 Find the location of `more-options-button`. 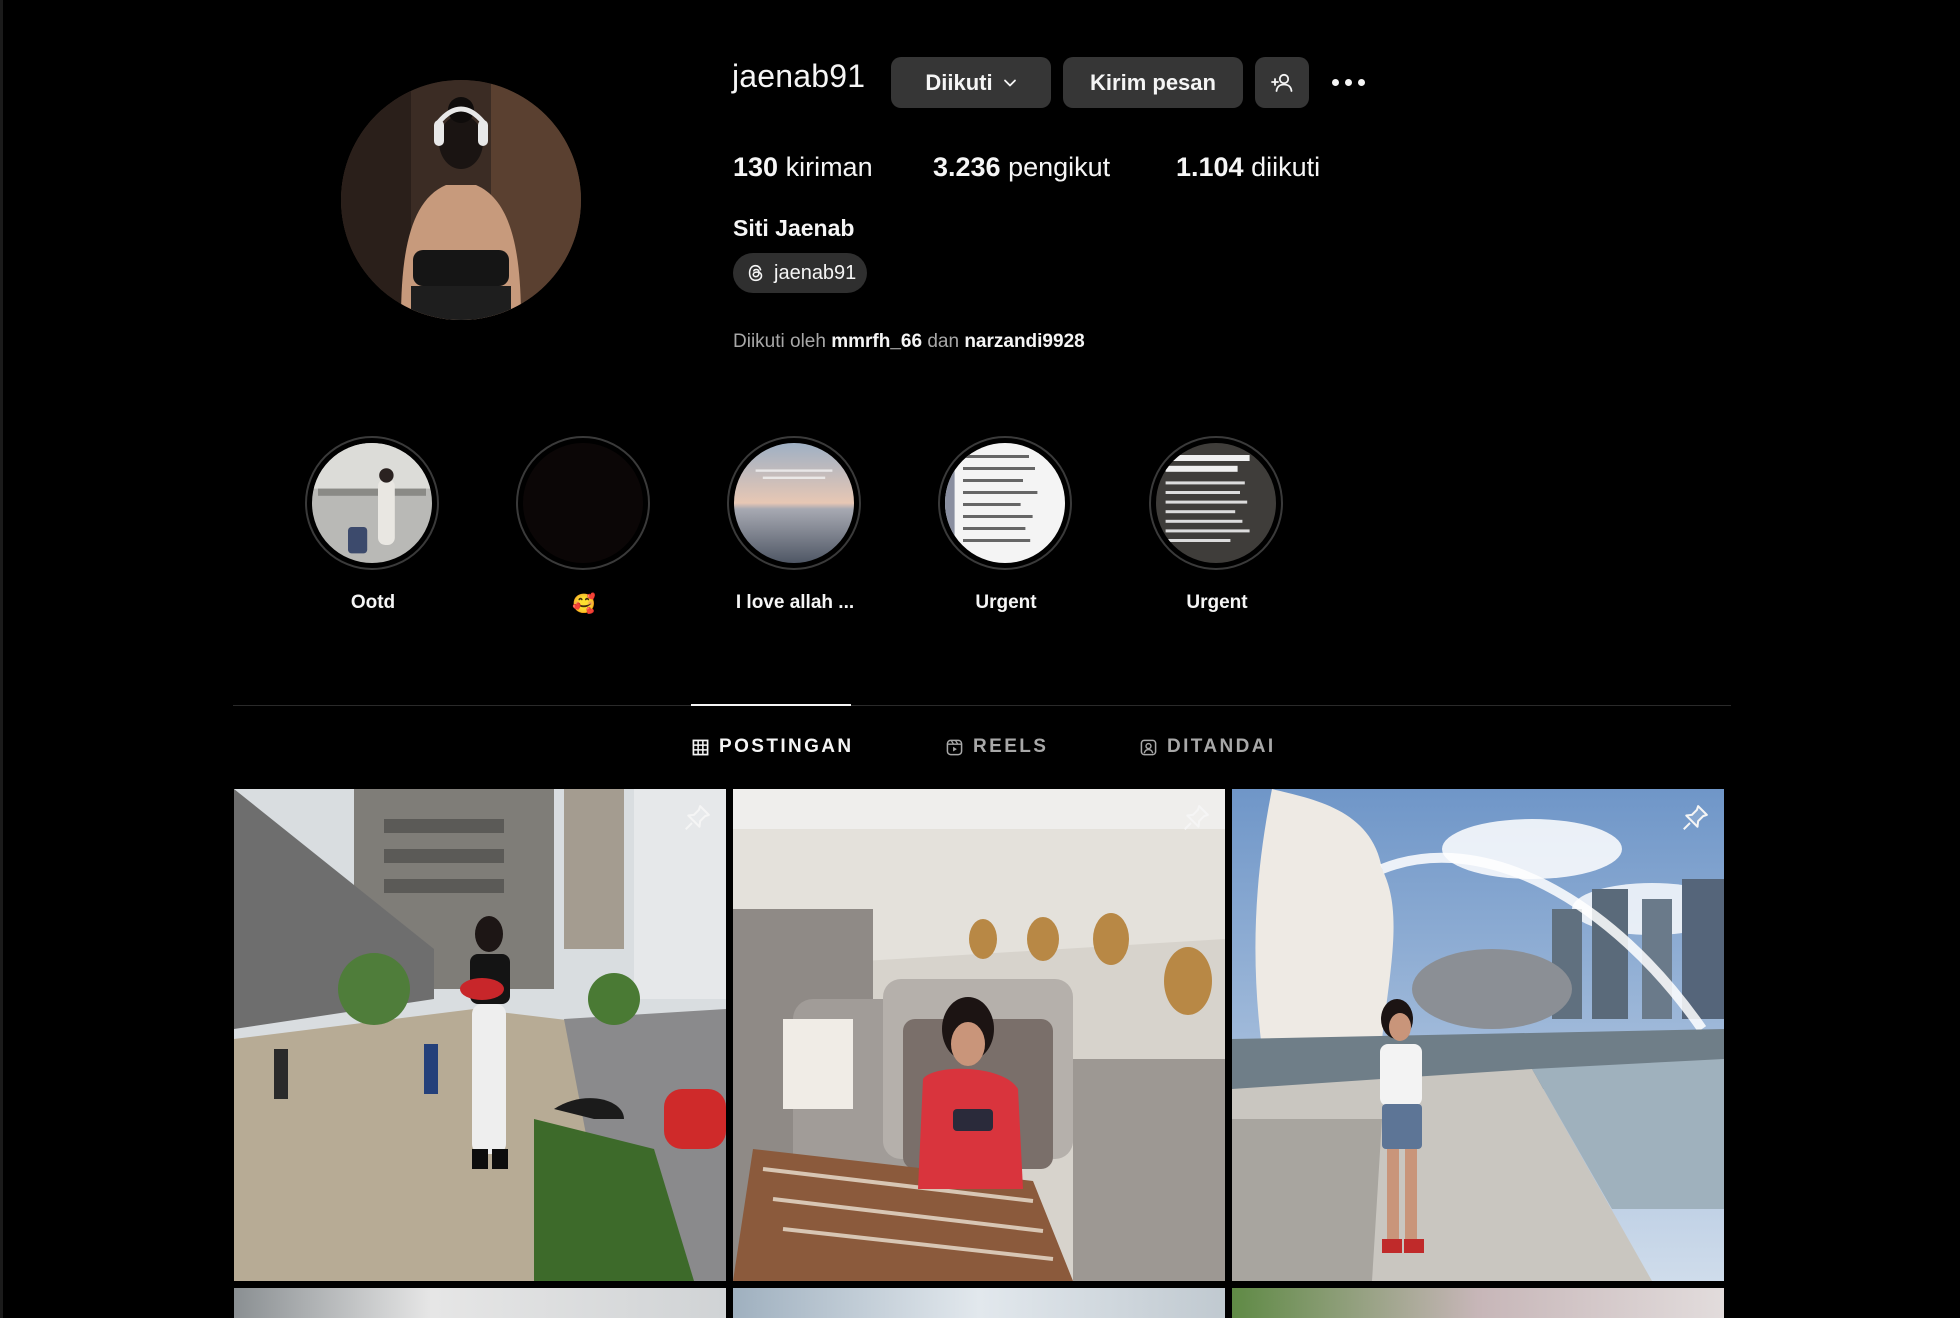

more-options-button is located at coordinates (1348, 82).